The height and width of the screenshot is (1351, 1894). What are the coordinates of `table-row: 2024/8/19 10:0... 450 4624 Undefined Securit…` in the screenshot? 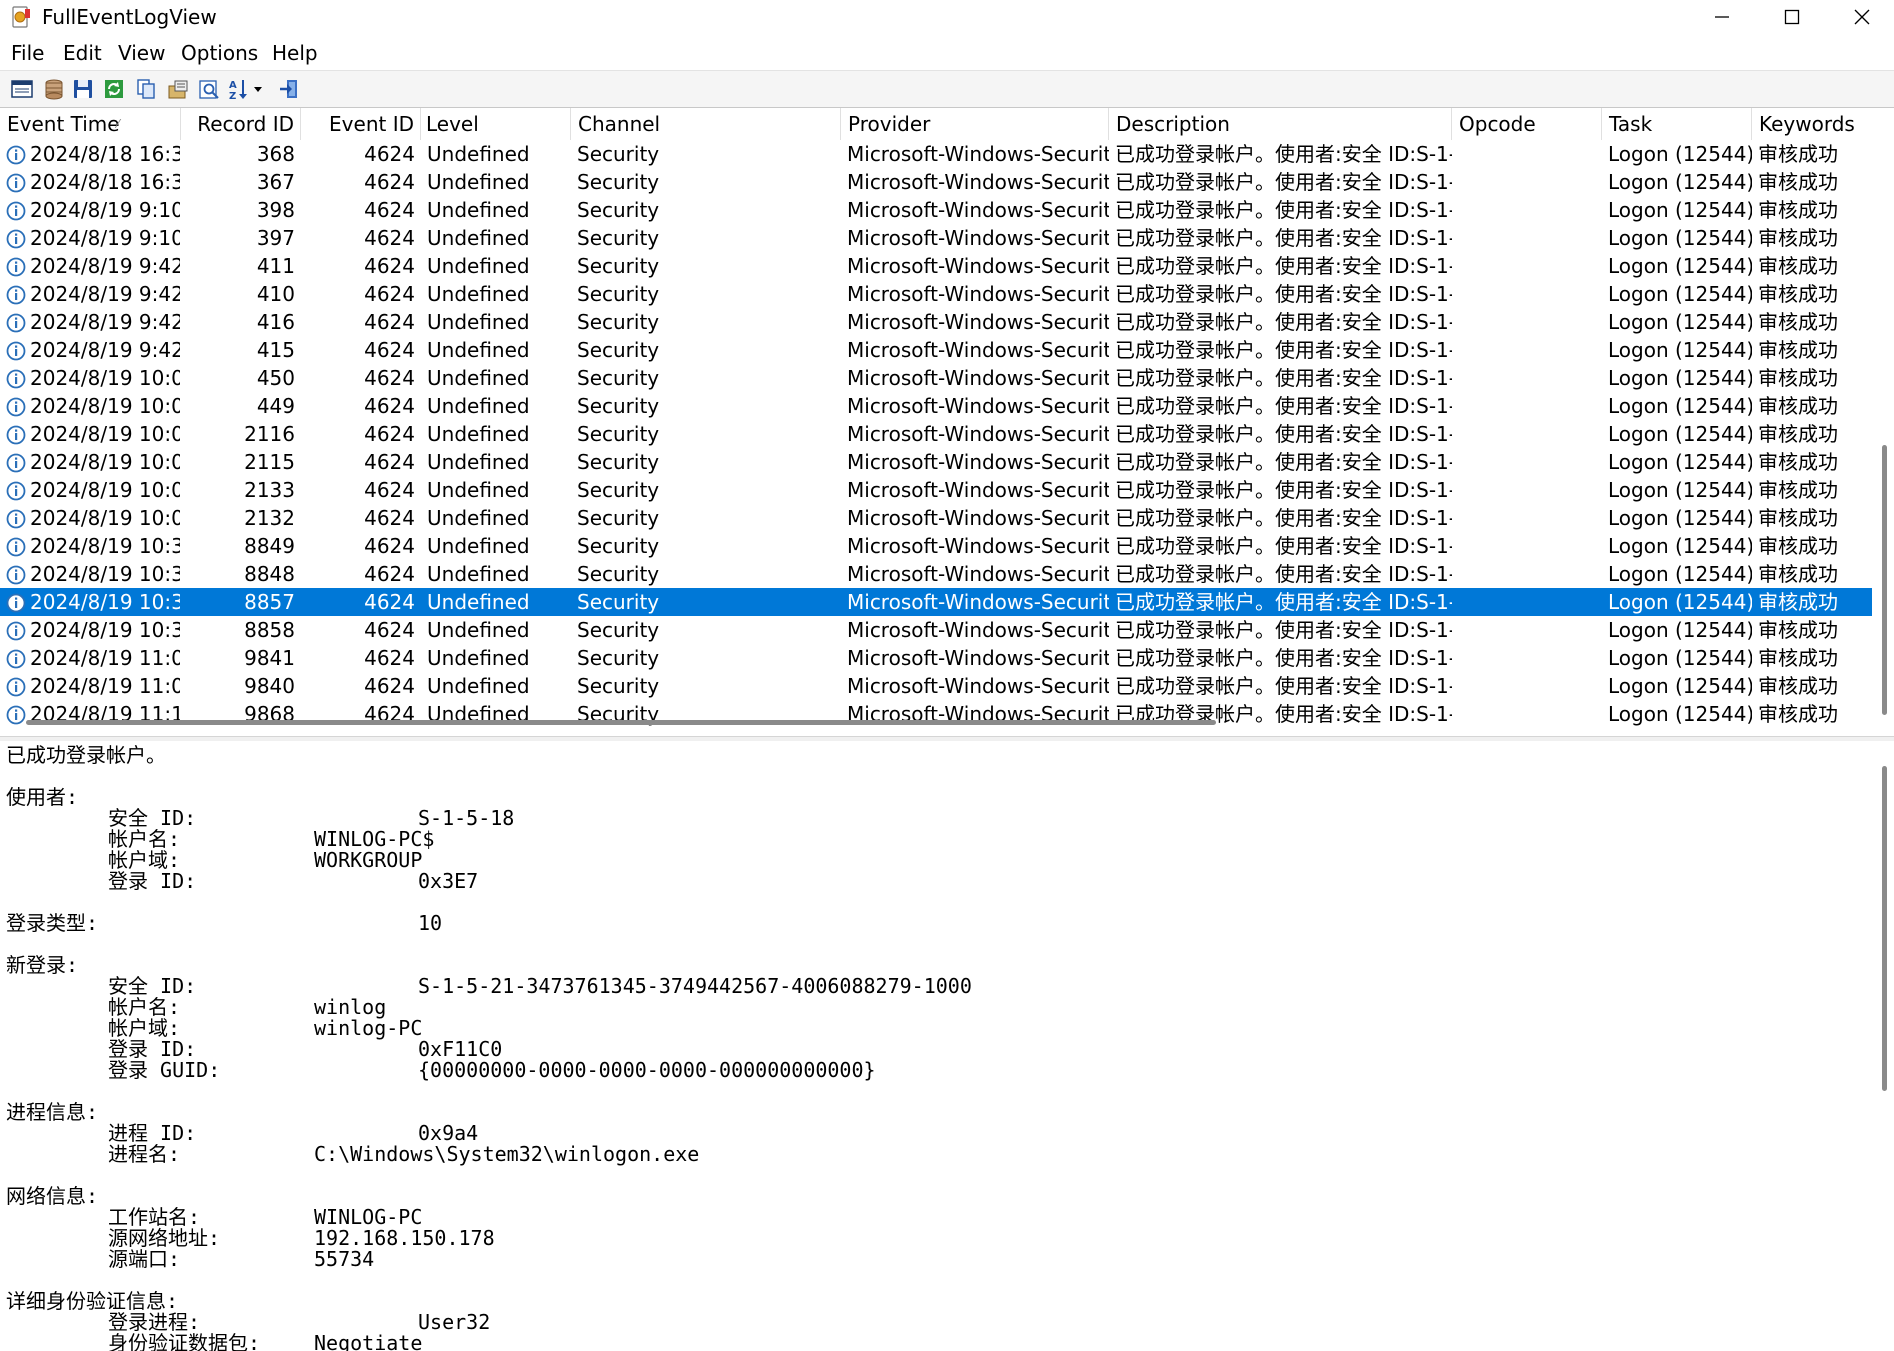 It's located at (936, 378).